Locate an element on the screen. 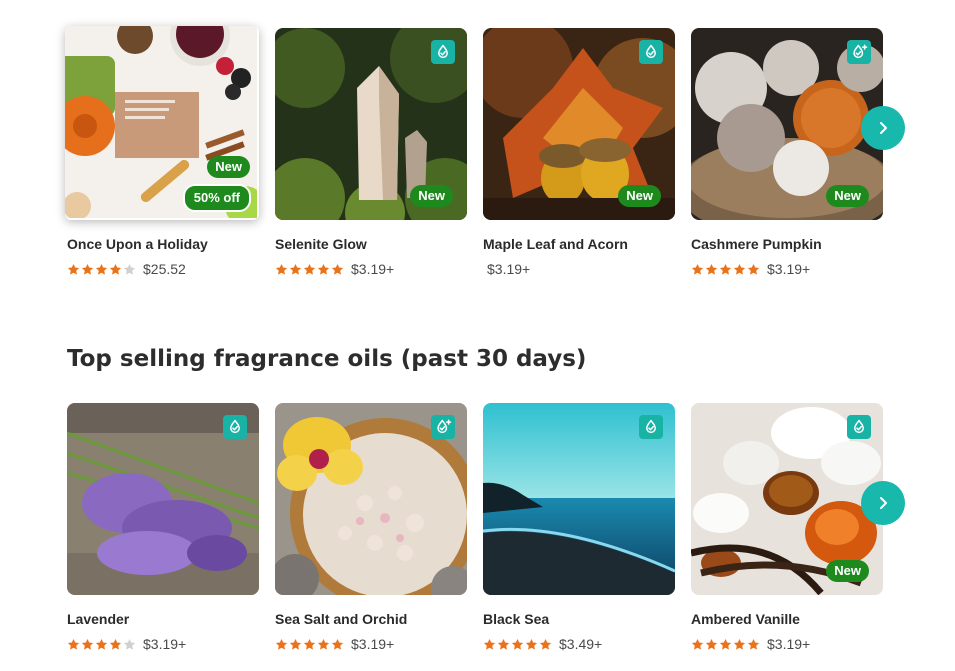 The image size is (955, 671). product-name: Cashmere Pumpkin is located at coordinates (787, 244).